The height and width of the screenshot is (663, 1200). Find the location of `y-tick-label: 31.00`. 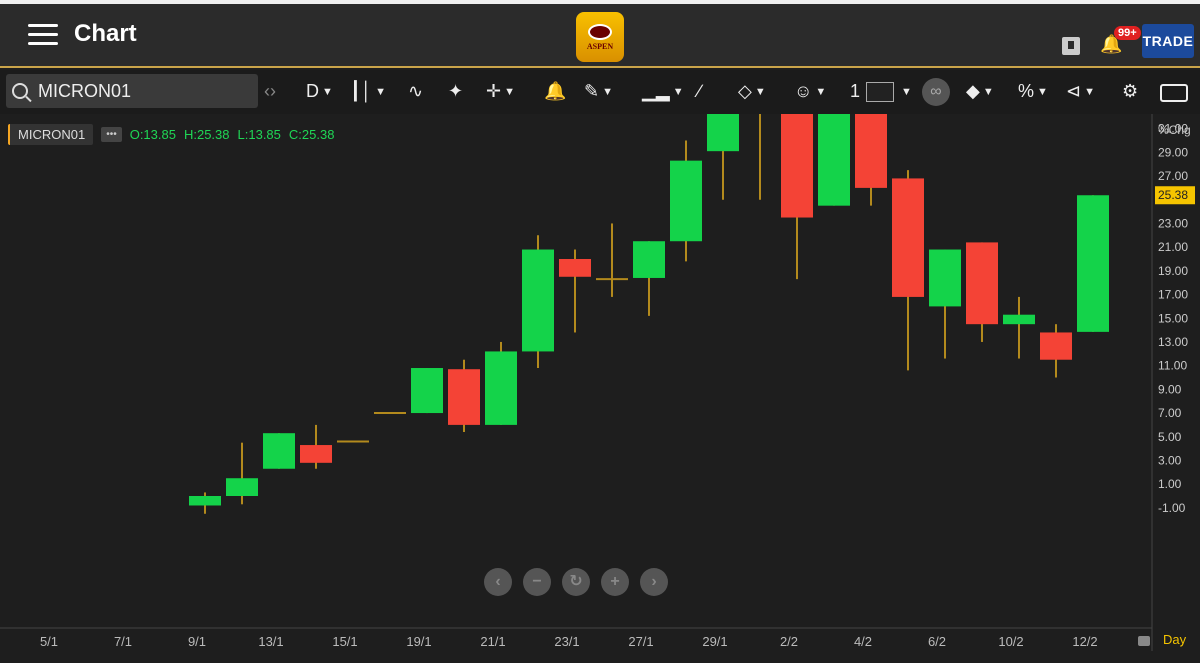

y-tick-label: 31.00 is located at coordinates (1173, 129).